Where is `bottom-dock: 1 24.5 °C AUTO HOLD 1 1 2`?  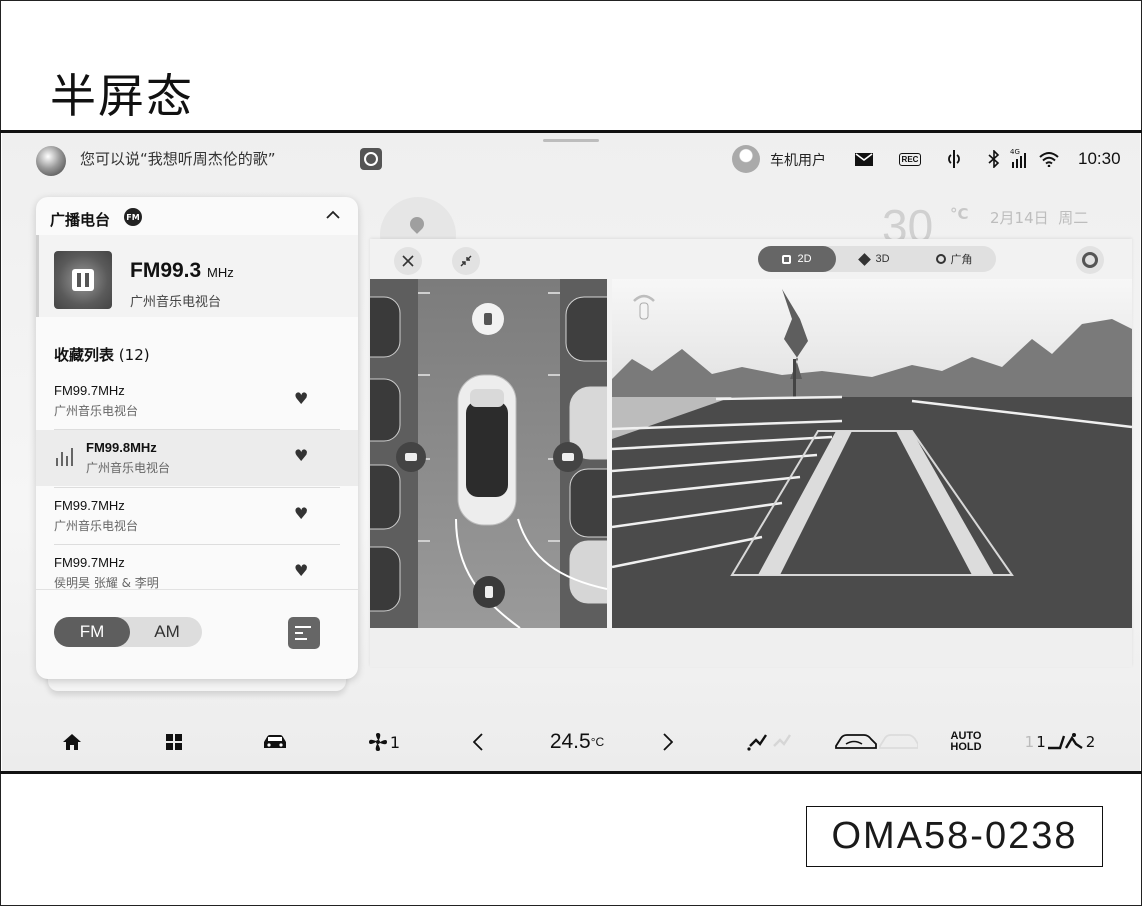
bottom-dock: 1 24.5 °C AUTO HOLD 1 1 2 is located at coordinates (571, 743).